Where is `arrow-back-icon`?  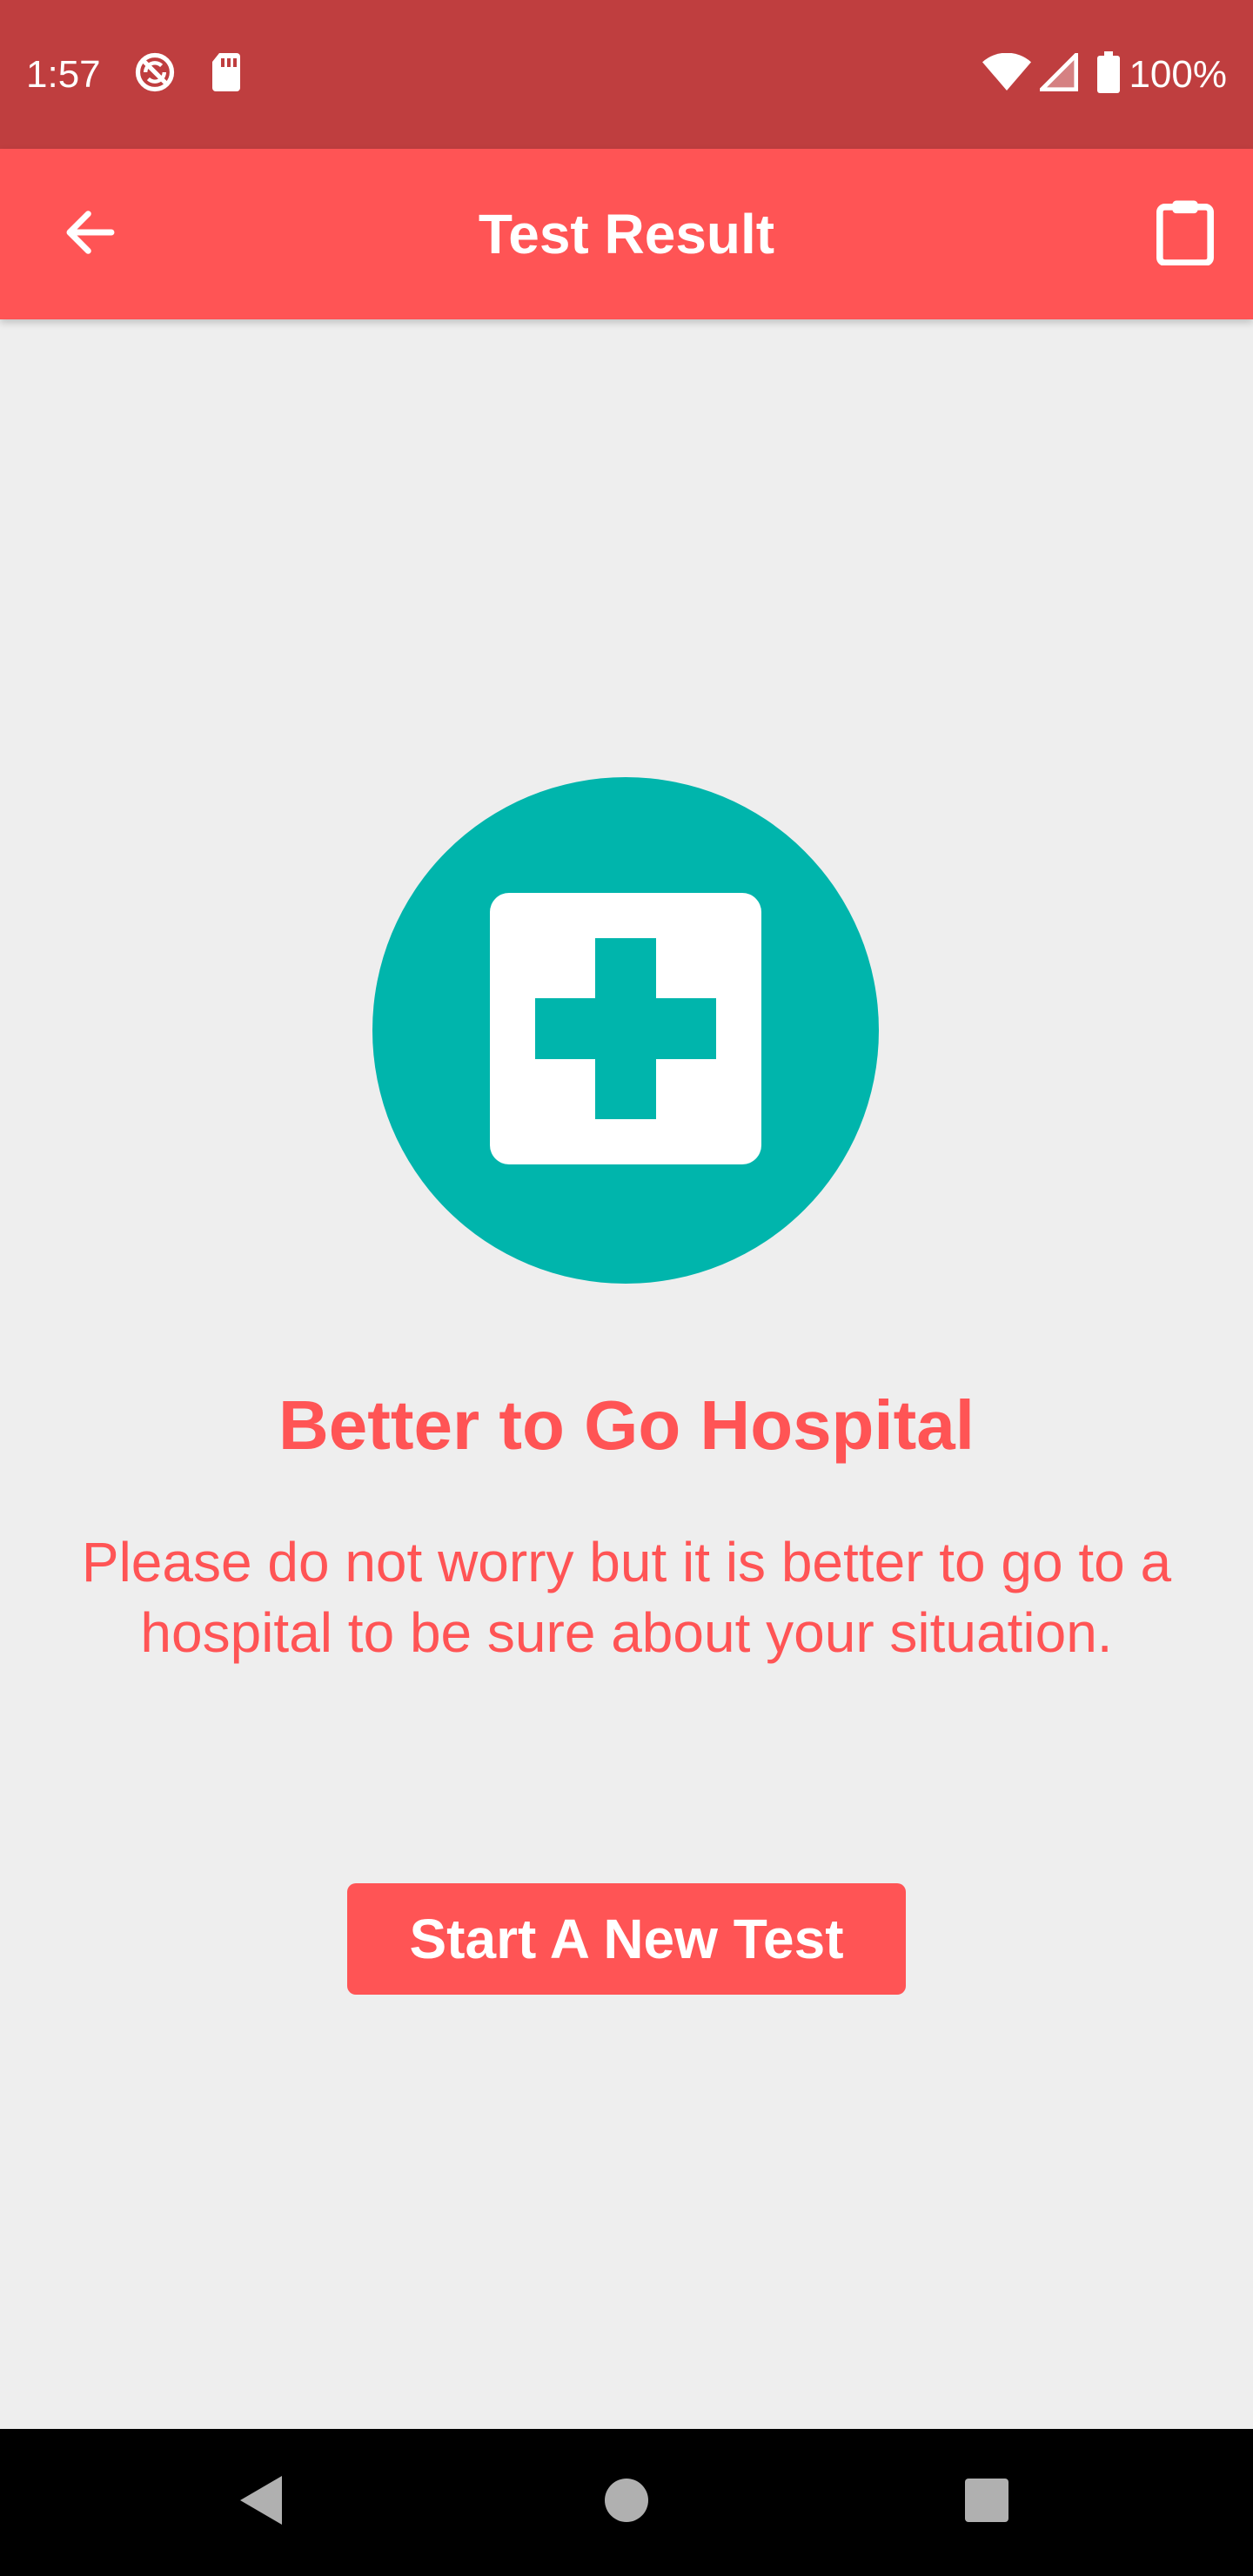 arrow-back-icon is located at coordinates (90, 235).